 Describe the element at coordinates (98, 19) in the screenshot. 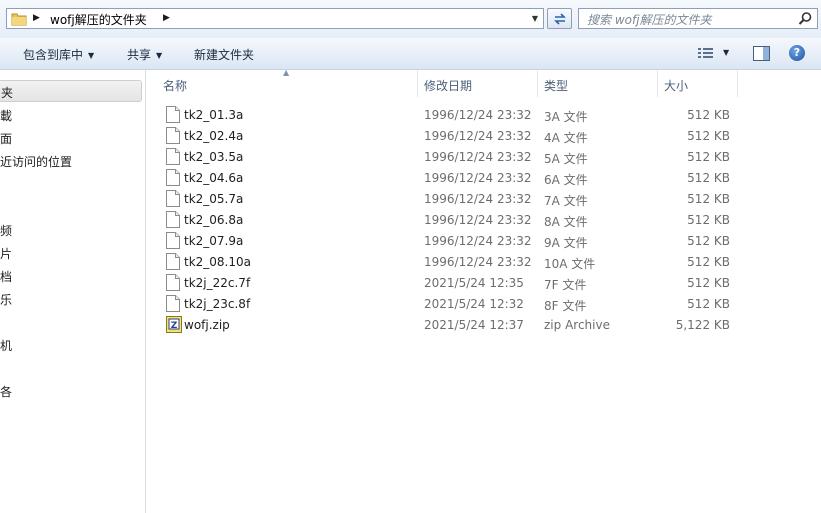

I see `breadcrumb-current-folder: wofj解压的文件夹` at that location.